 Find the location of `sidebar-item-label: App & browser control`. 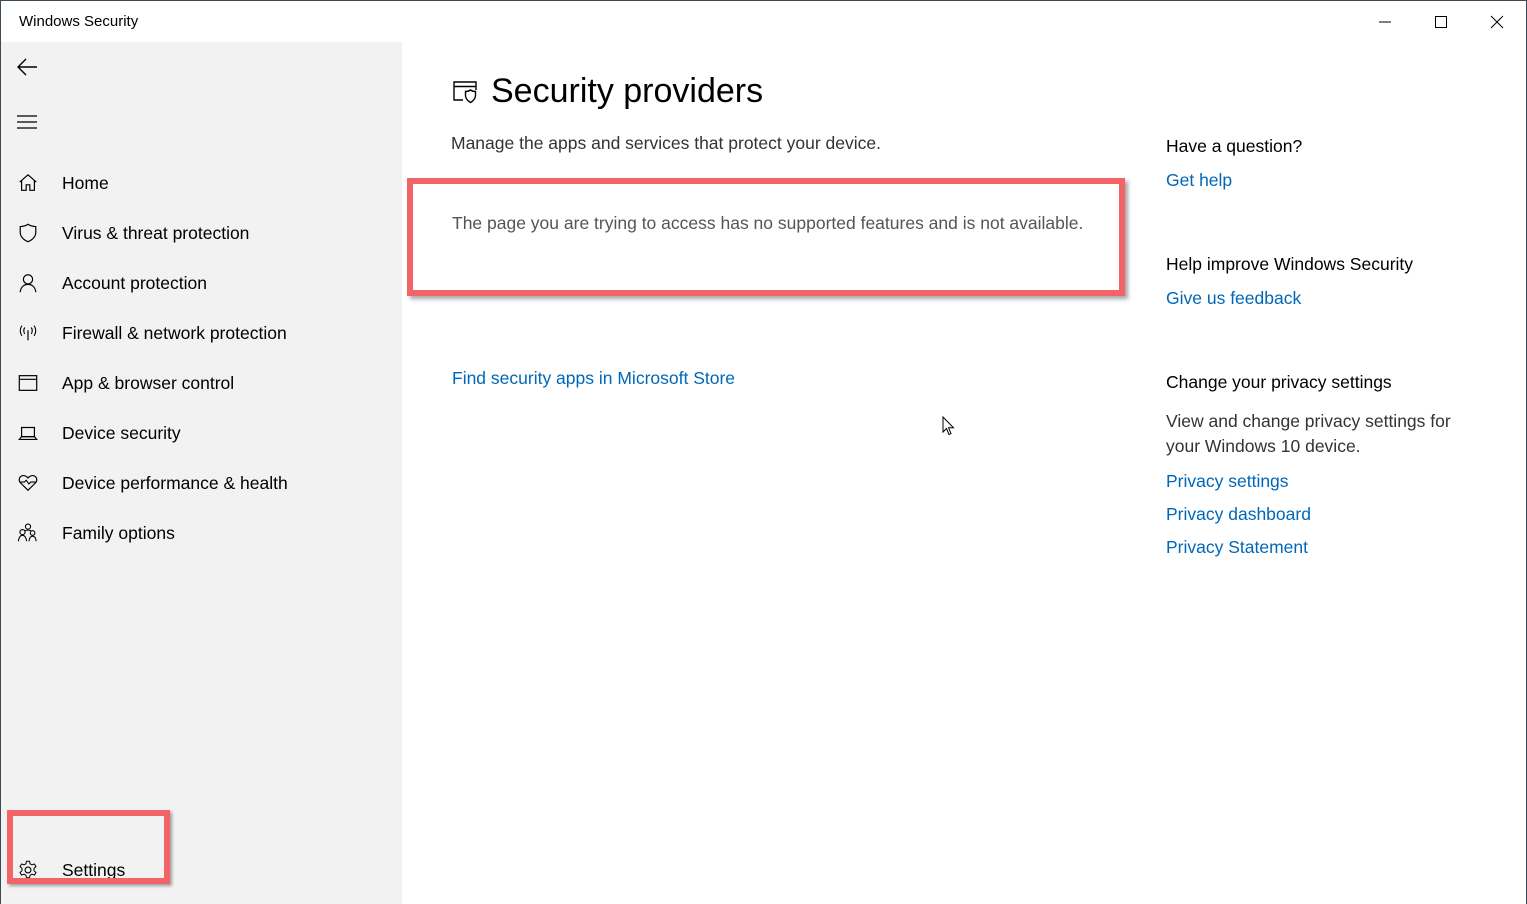

sidebar-item-label: App & browser control is located at coordinates (148, 382).